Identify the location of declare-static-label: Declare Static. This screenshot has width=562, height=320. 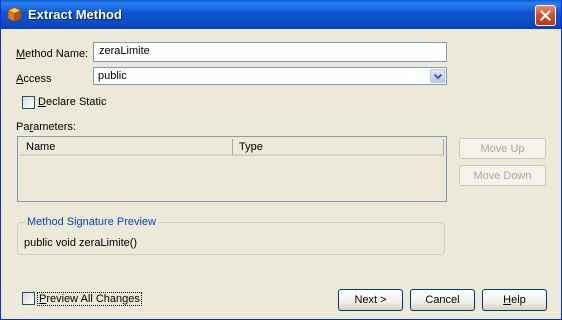
(72, 102).